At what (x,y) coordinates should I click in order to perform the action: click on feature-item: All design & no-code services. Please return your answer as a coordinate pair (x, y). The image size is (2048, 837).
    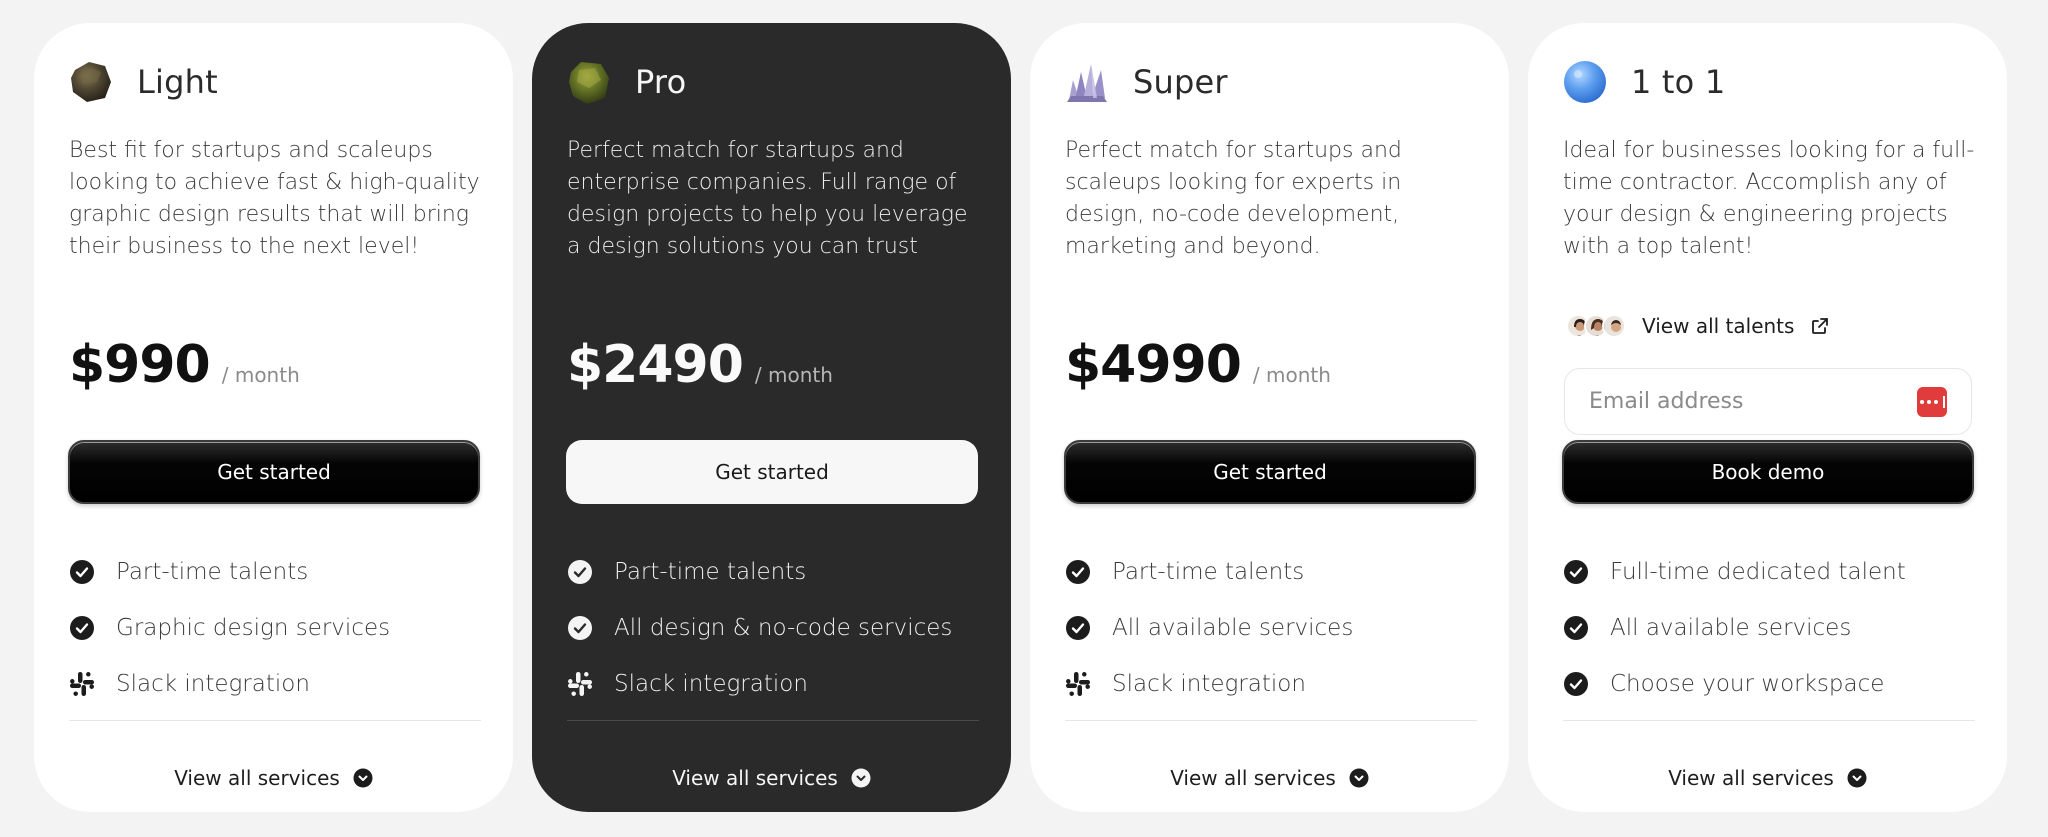
    Looking at the image, I should click on (773, 628).